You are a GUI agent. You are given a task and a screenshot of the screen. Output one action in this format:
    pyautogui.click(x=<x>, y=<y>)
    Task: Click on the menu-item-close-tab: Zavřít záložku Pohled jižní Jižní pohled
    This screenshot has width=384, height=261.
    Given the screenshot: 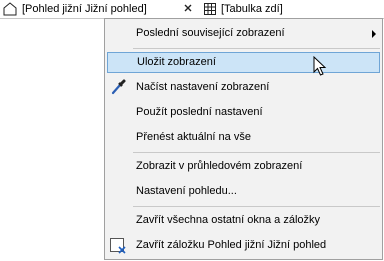 What is the action you would take?
    pyautogui.click(x=243, y=245)
    